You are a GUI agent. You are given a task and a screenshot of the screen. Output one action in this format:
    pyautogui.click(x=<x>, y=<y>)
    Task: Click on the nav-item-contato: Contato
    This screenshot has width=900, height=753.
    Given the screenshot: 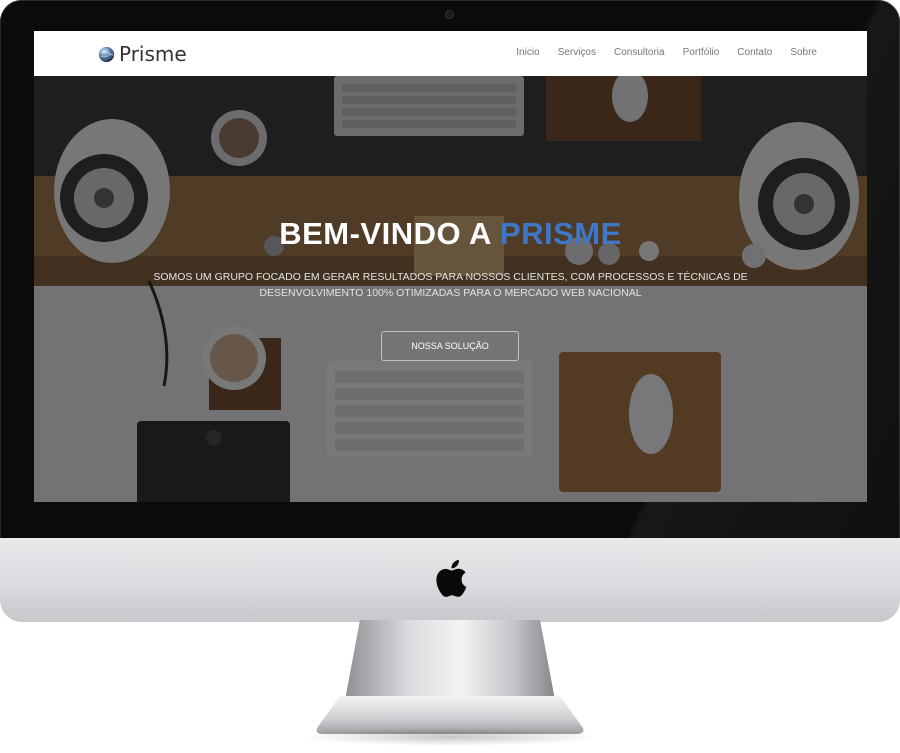 What is the action you would take?
    pyautogui.click(x=754, y=53)
    